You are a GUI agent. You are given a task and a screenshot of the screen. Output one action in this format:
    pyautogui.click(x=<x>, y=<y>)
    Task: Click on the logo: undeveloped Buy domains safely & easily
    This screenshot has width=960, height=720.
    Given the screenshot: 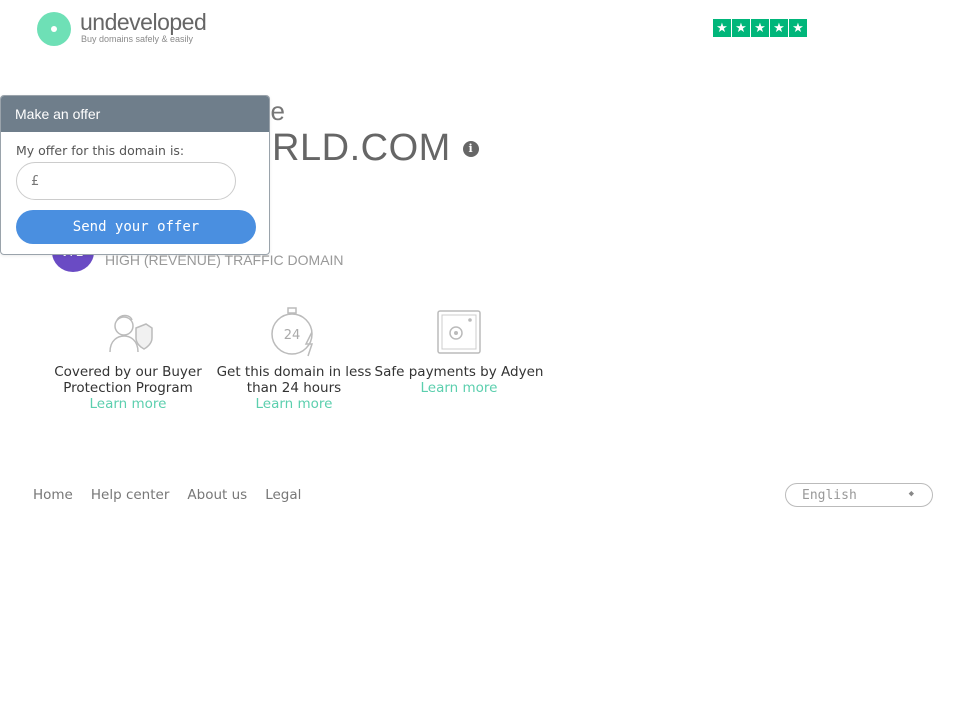 What is the action you would take?
    pyautogui.click(x=137, y=30)
    